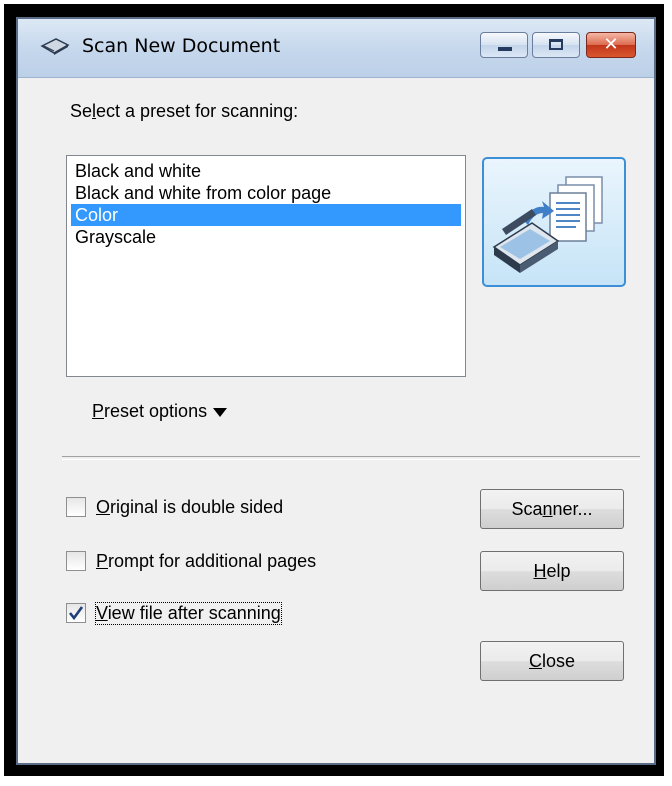 This screenshot has width=672, height=786. I want to click on additional-pages-text: rompt for additional pages, so click(212, 561).